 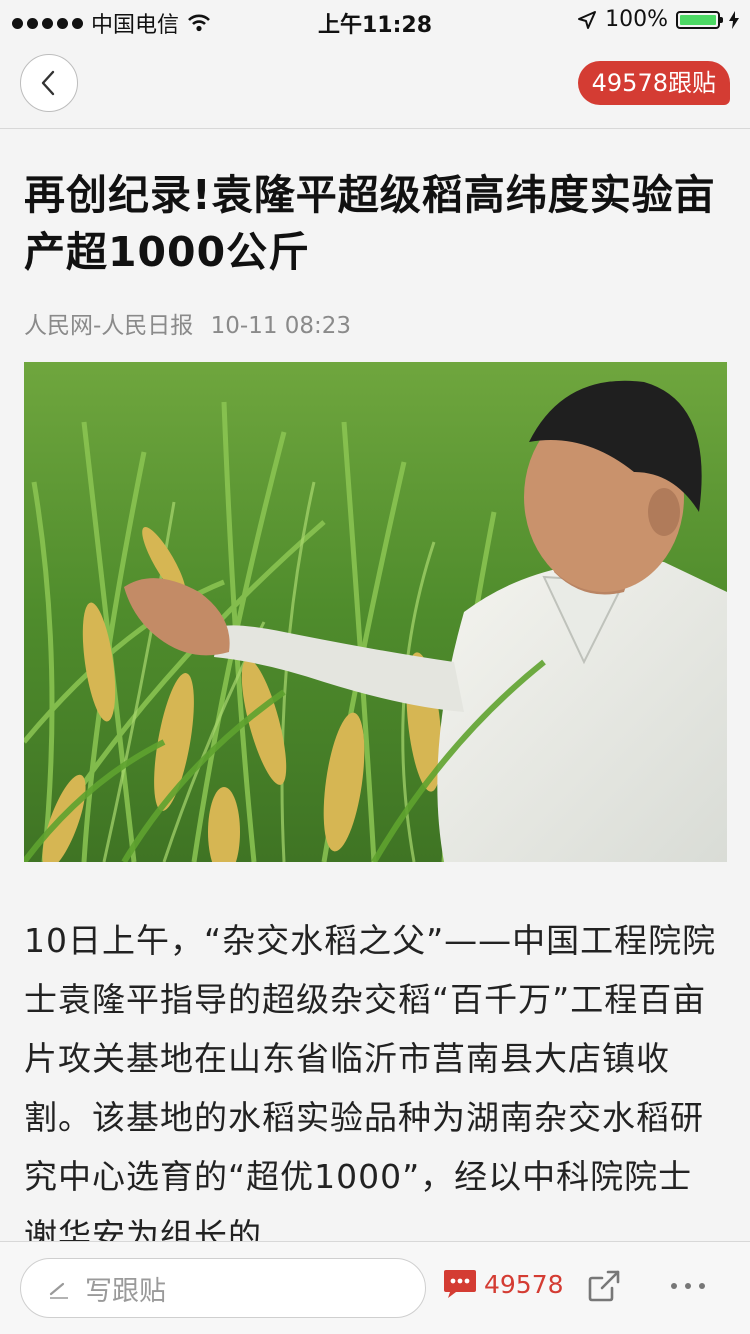 What do you see at coordinates (58, 1290) in the screenshot?
I see `pencil-icon` at bounding box center [58, 1290].